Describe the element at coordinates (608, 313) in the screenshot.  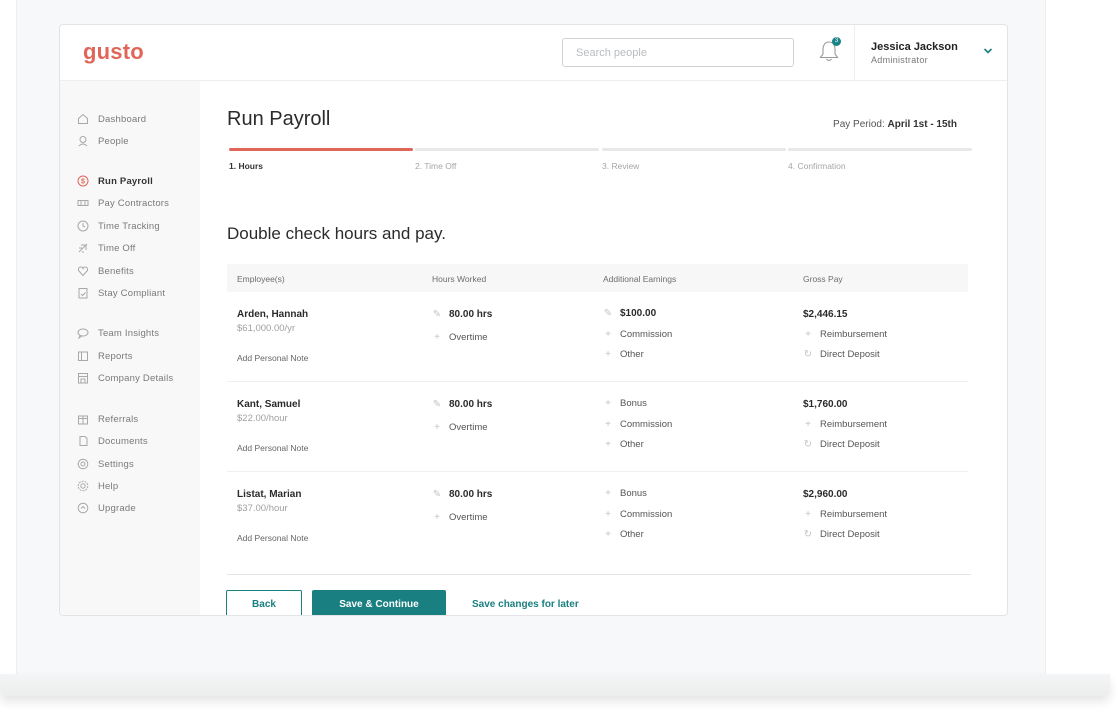
I see `pencil-icon: ✎` at that location.